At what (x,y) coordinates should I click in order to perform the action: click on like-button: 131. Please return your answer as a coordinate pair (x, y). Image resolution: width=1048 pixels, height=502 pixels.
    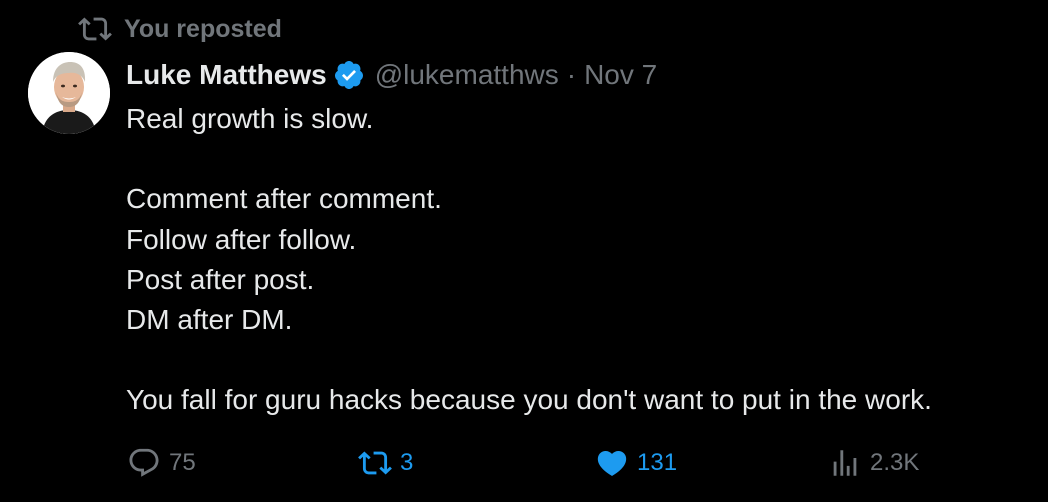
    Looking at the image, I should click on (636, 463).